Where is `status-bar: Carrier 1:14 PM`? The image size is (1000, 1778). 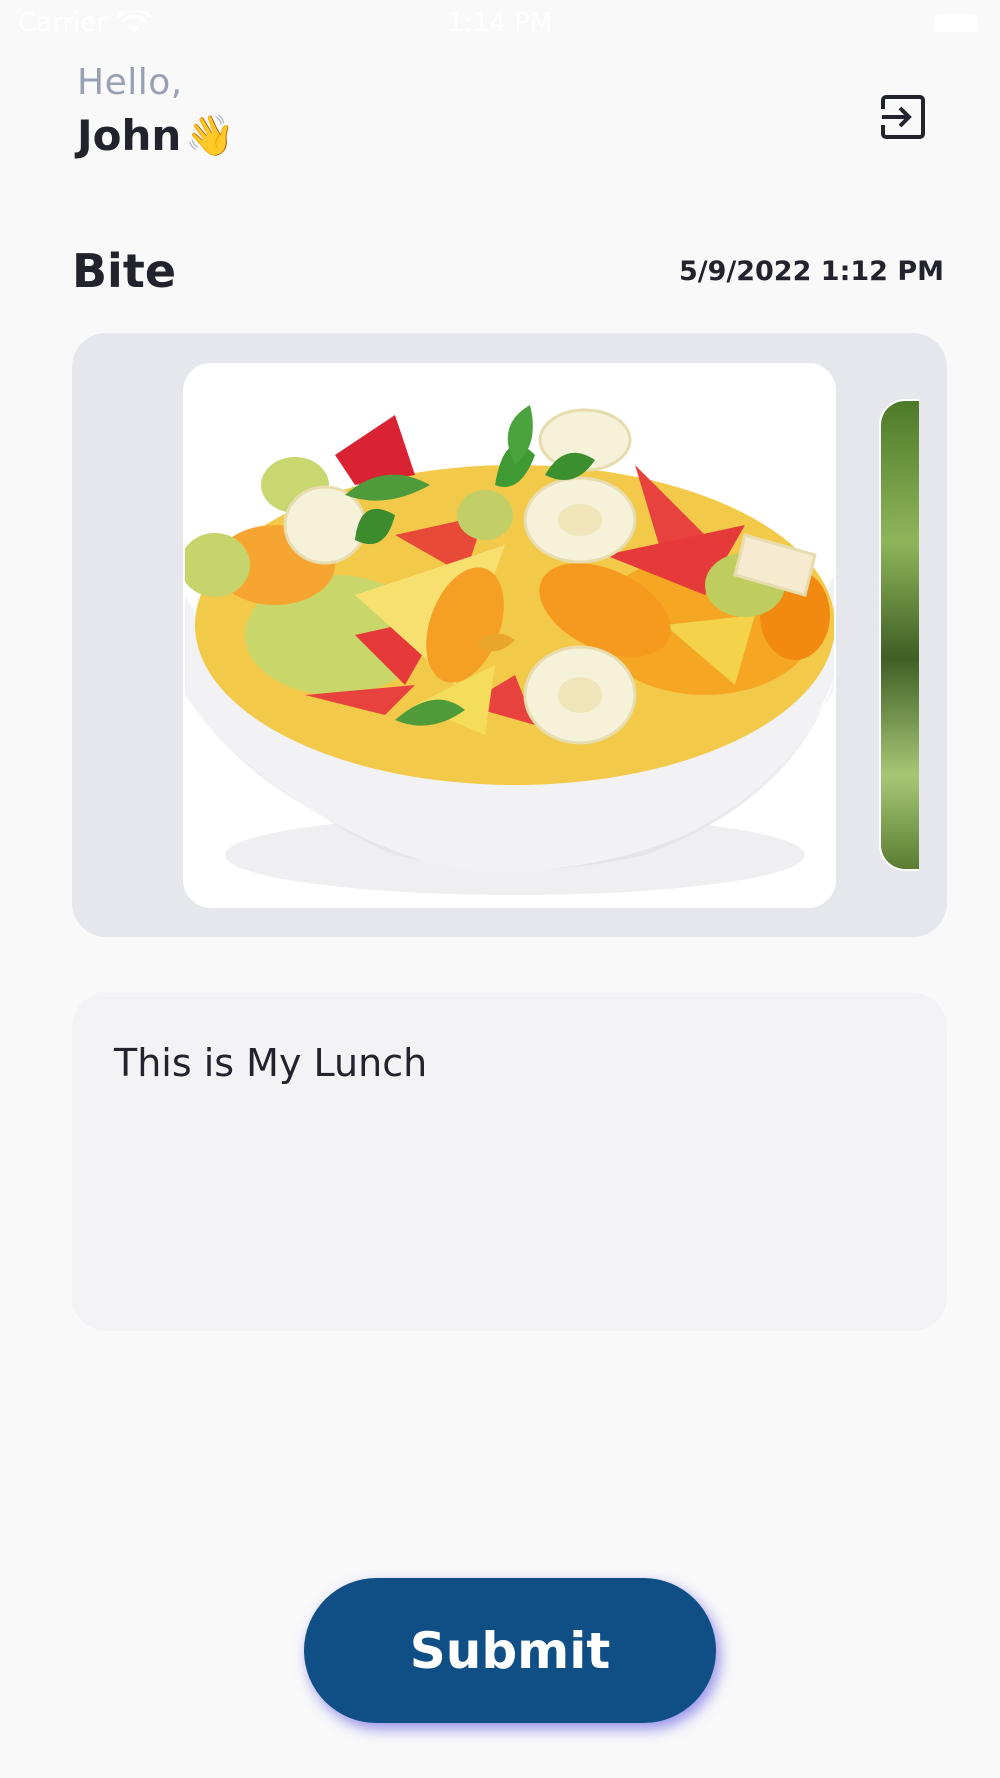
status-bar: Carrier 1:14 PM is located at coordinates (500, 25).